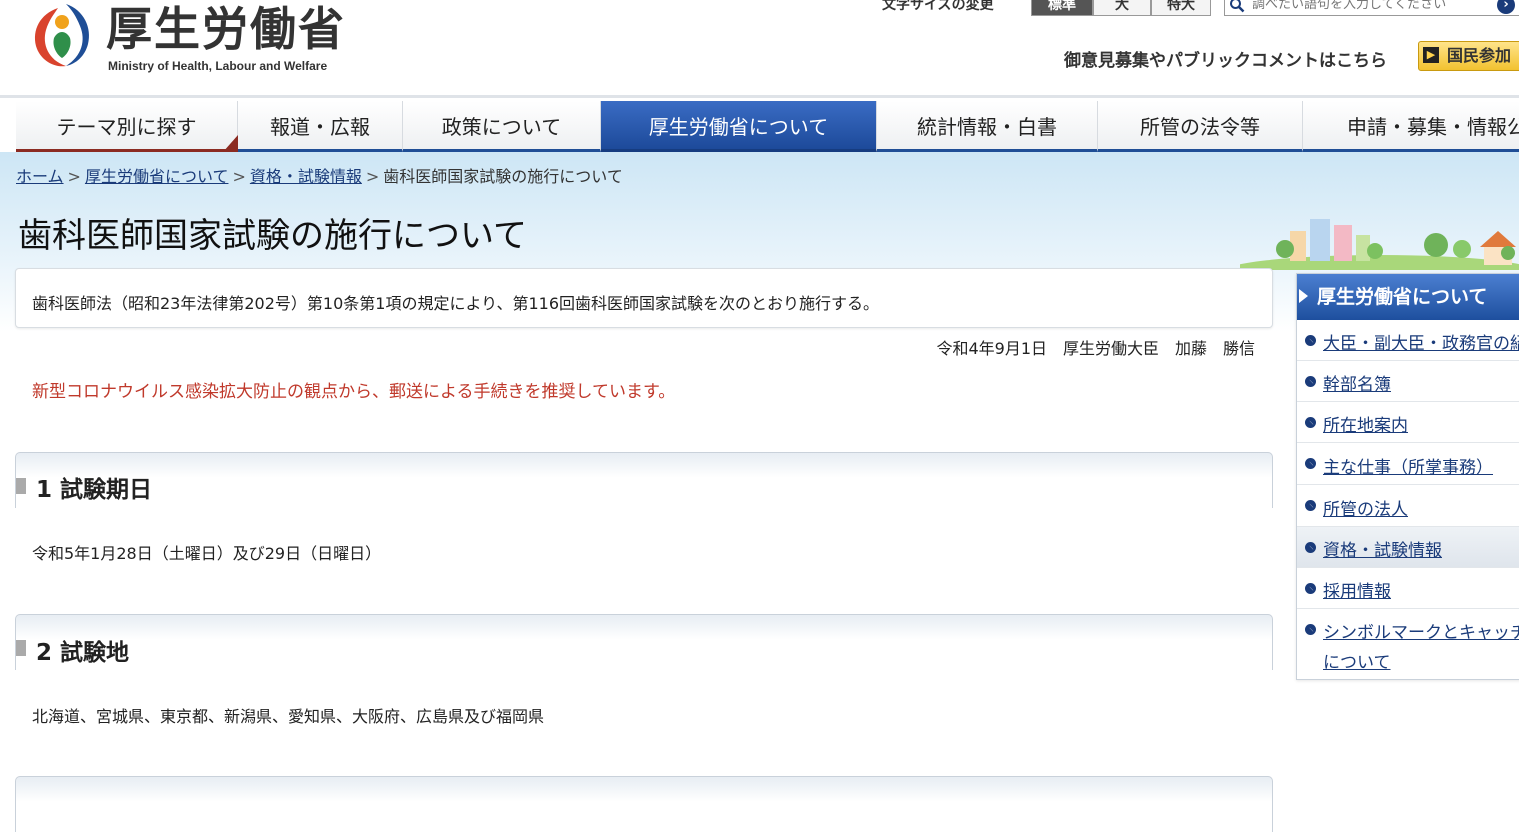 This screenshot has height=832, width=1519. I want to click on side-menu-item-ministers: 大臣・副大臣・政務官の紹, so click(1408, 340).